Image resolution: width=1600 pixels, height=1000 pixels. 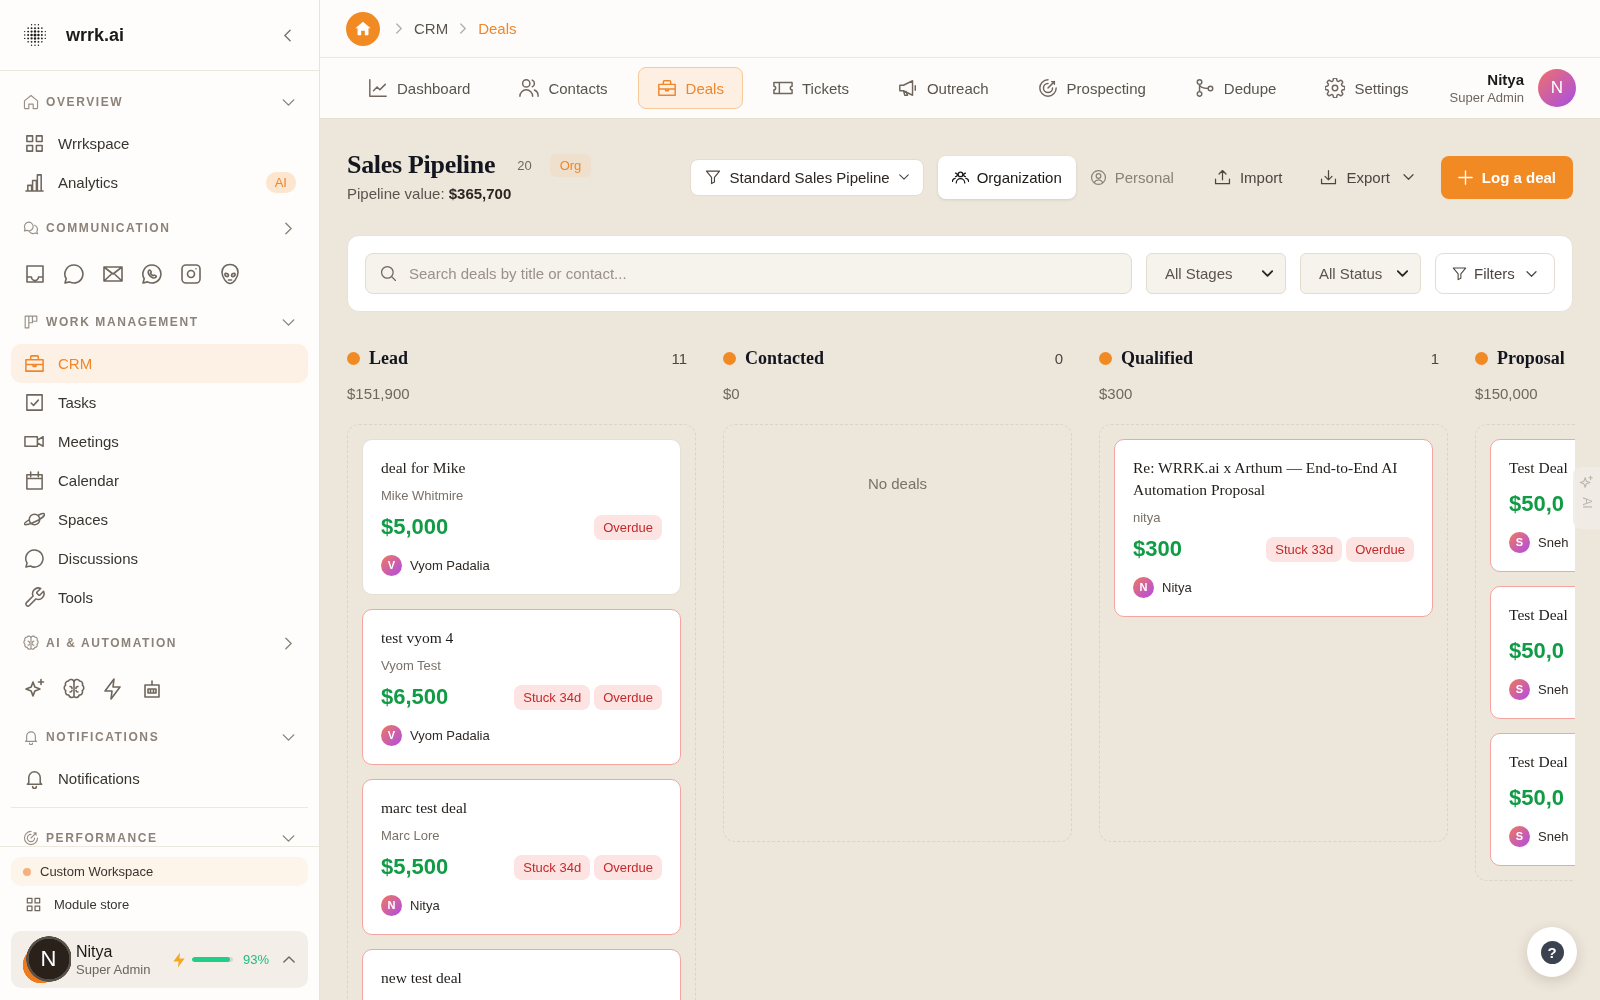 I want to click on status-tag: Stuck 34d, so click(x=552, y=697).